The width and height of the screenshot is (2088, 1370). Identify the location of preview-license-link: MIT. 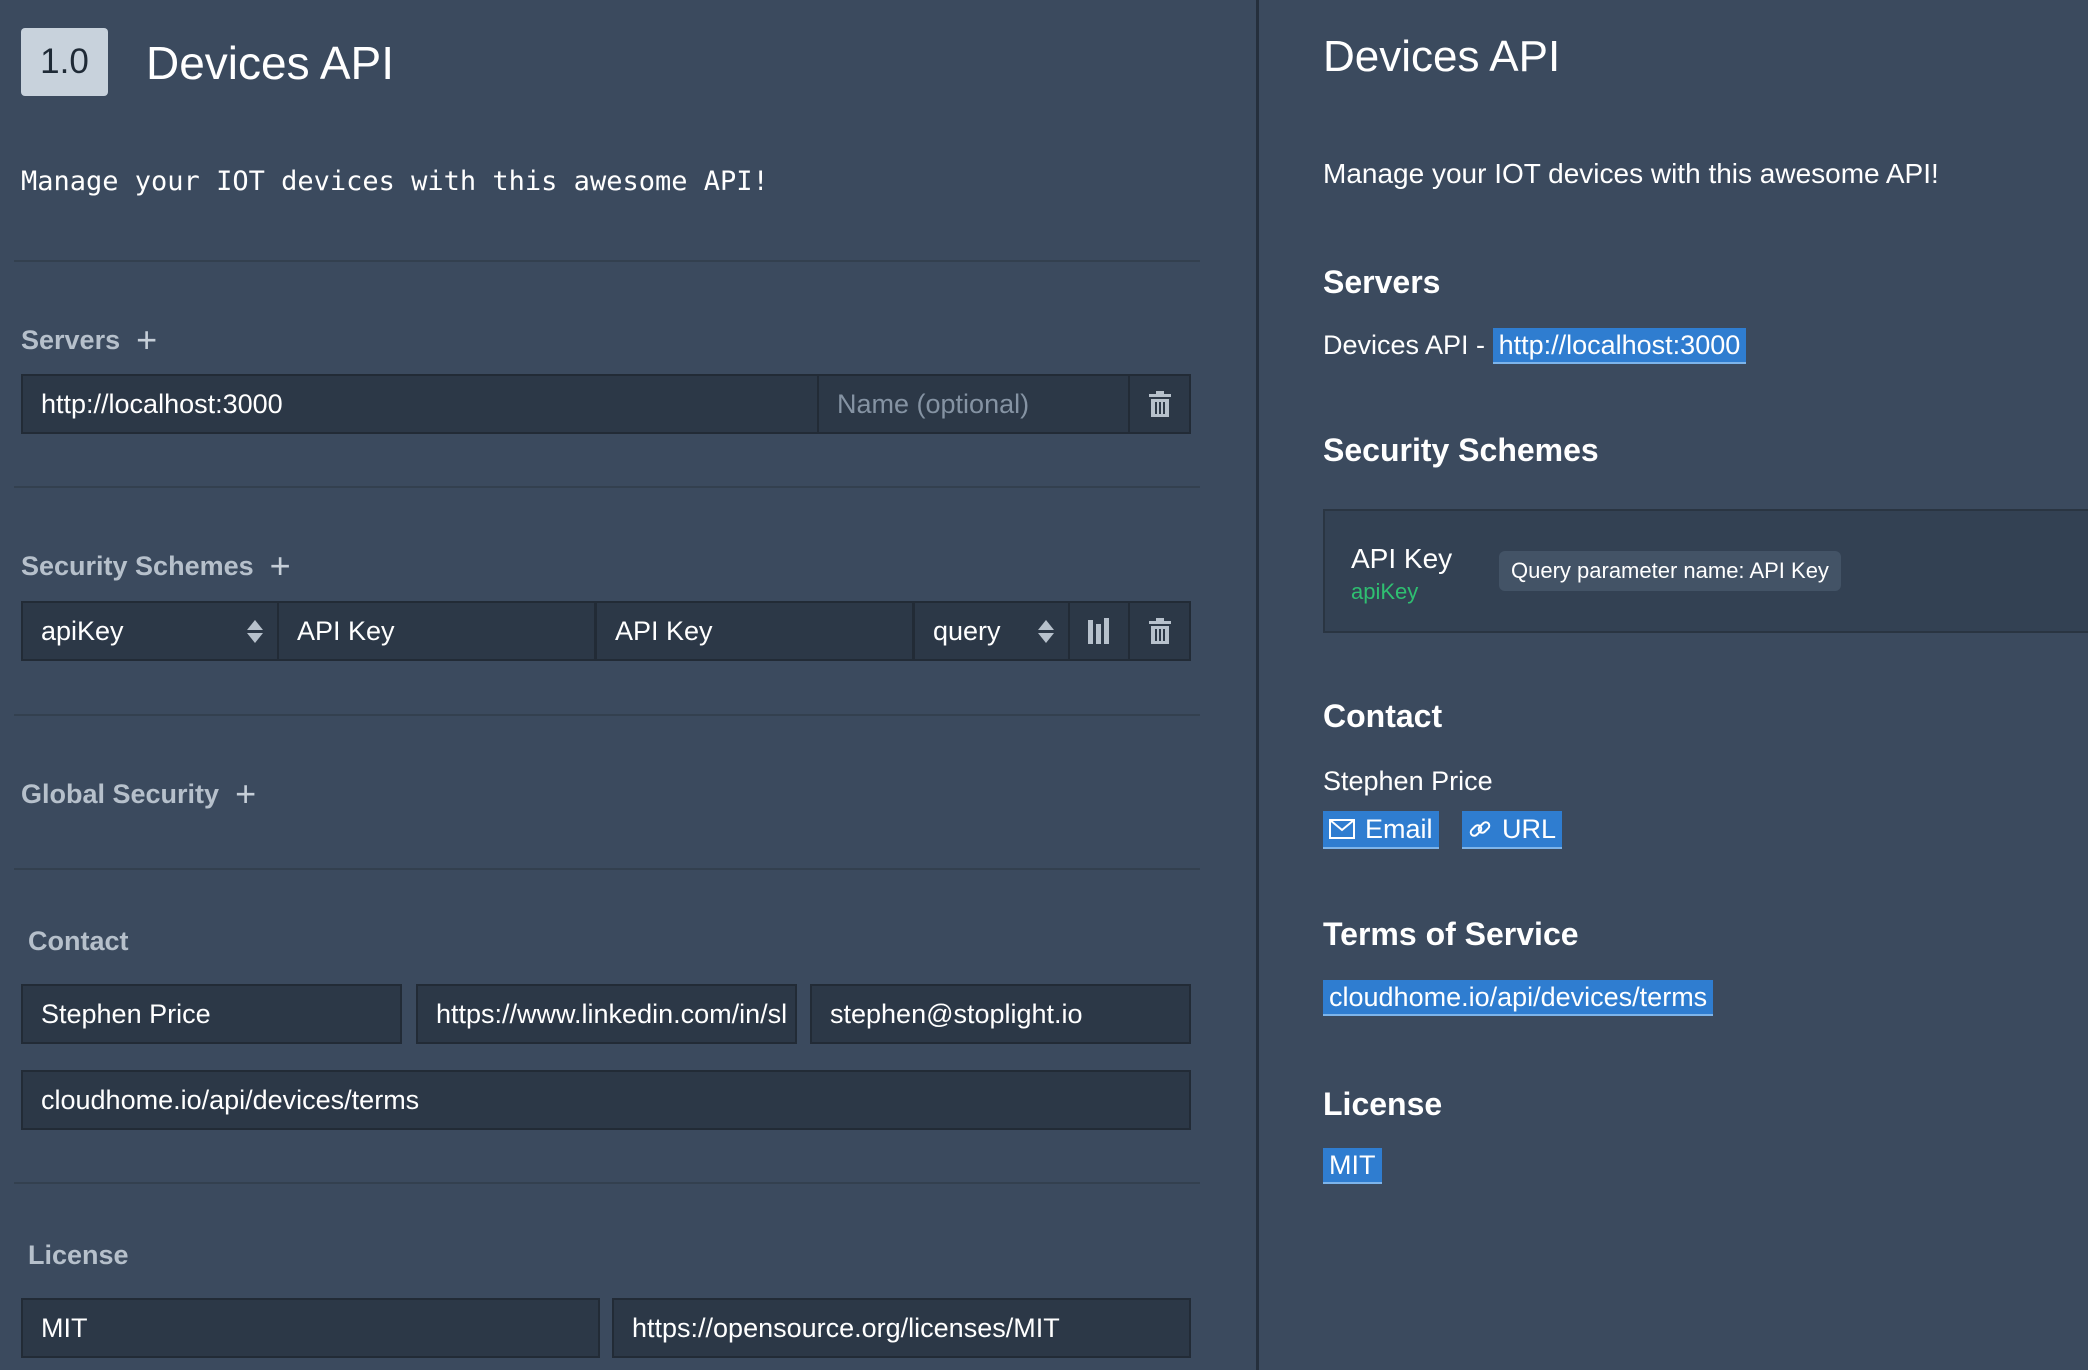
(1352, 1166).